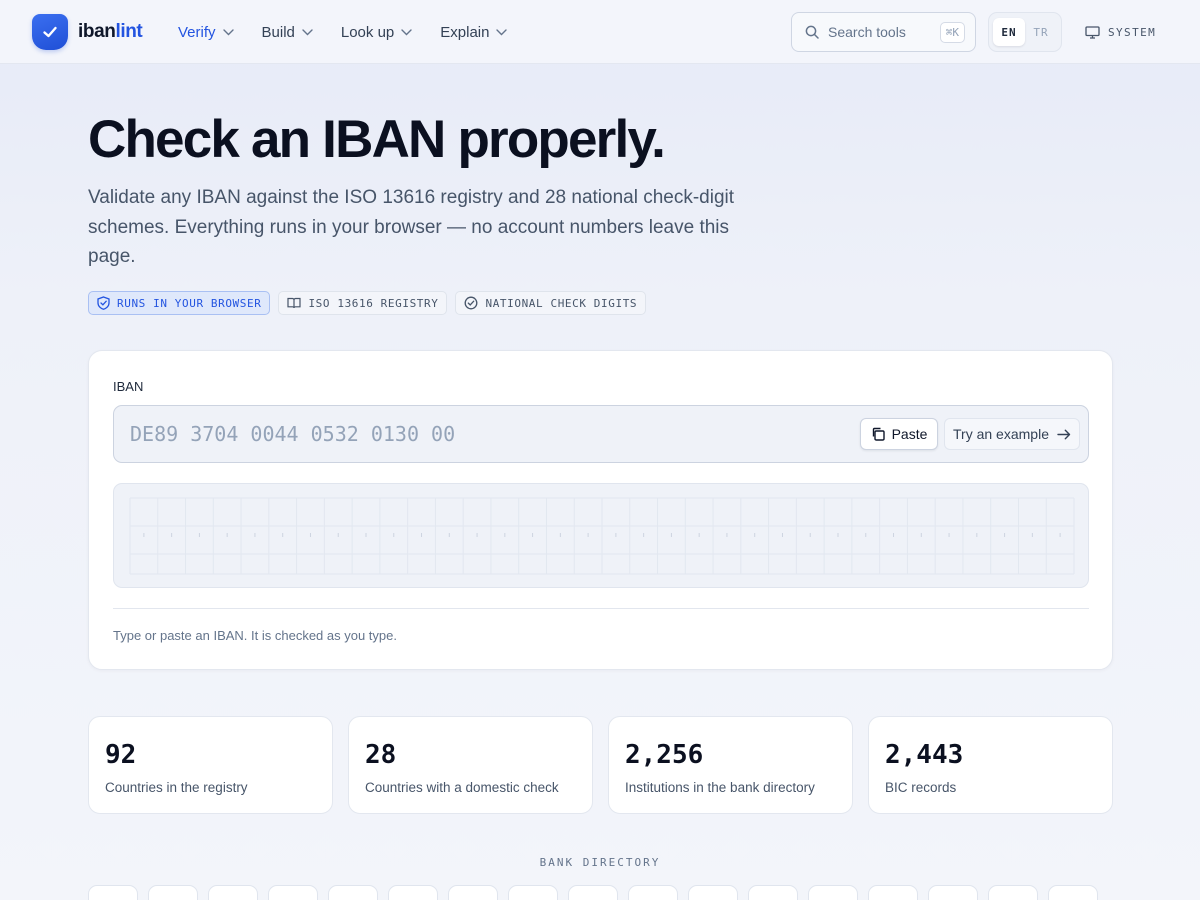 The image size is (1200, 900). I want to click on logo-wordmark: ibanlint, so click(110, 31).